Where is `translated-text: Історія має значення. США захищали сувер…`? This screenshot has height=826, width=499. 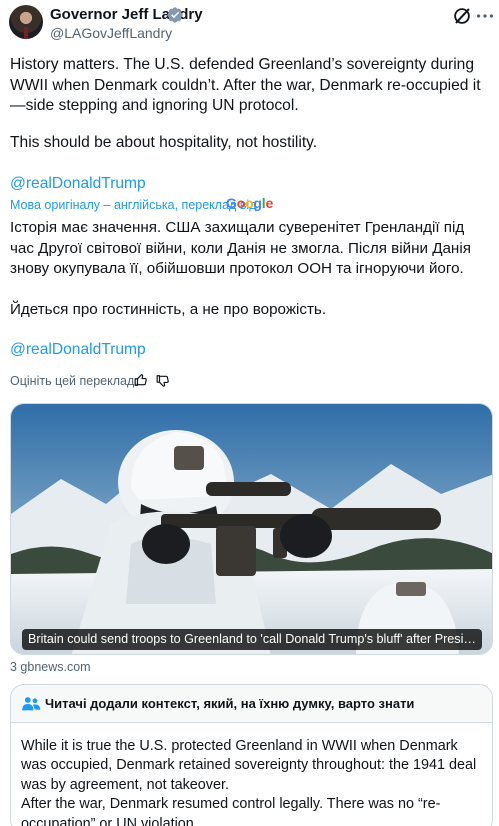
translated-text: Історія має значення. США захищали сувер… is located at coordinates (240, 248).